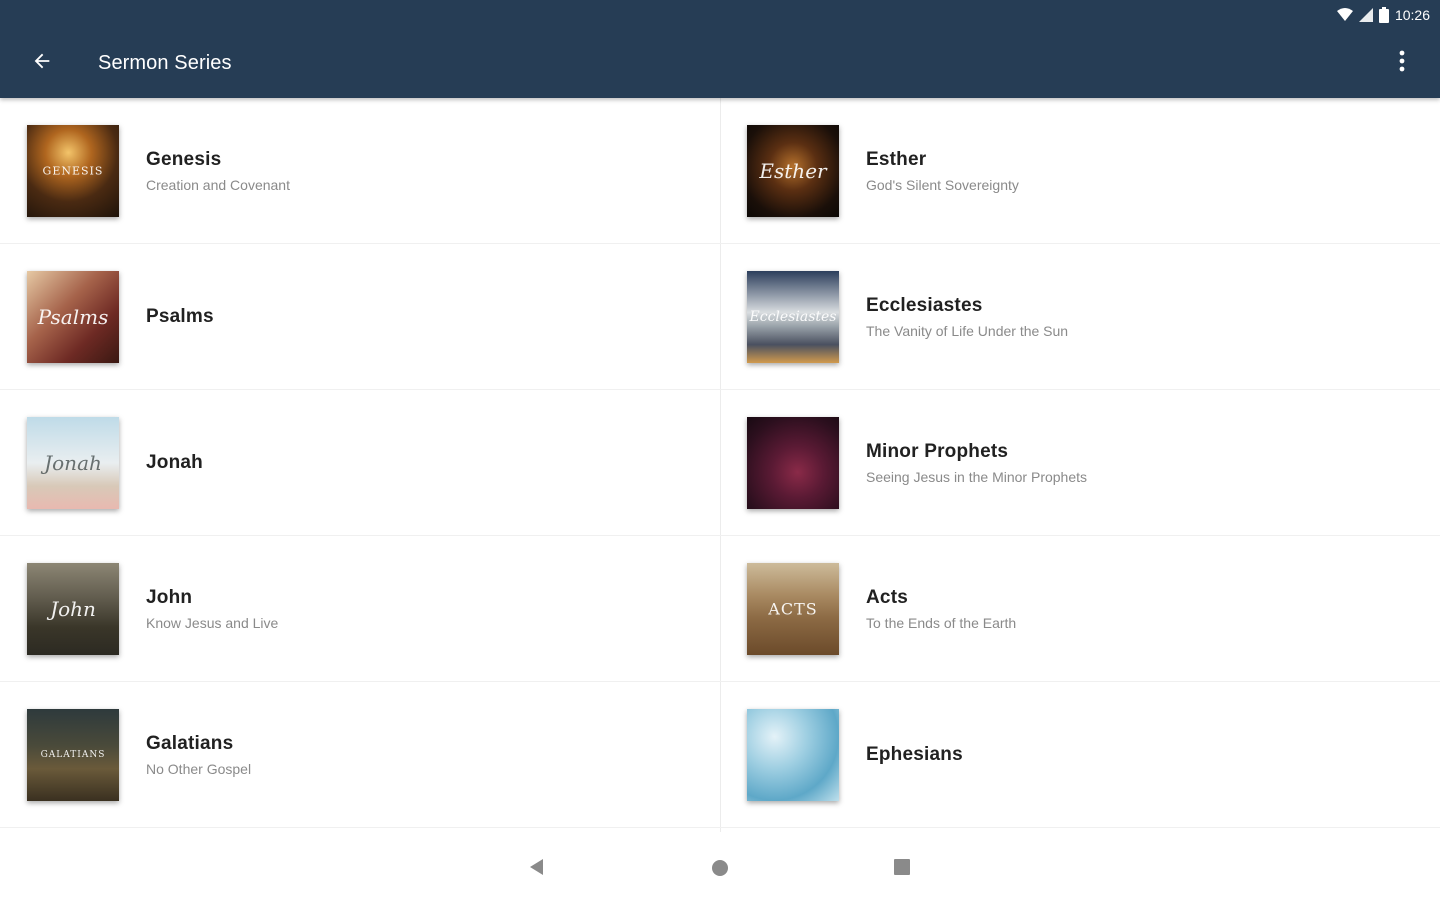  I want to click on series-title: Genesis, so click(184, 159).